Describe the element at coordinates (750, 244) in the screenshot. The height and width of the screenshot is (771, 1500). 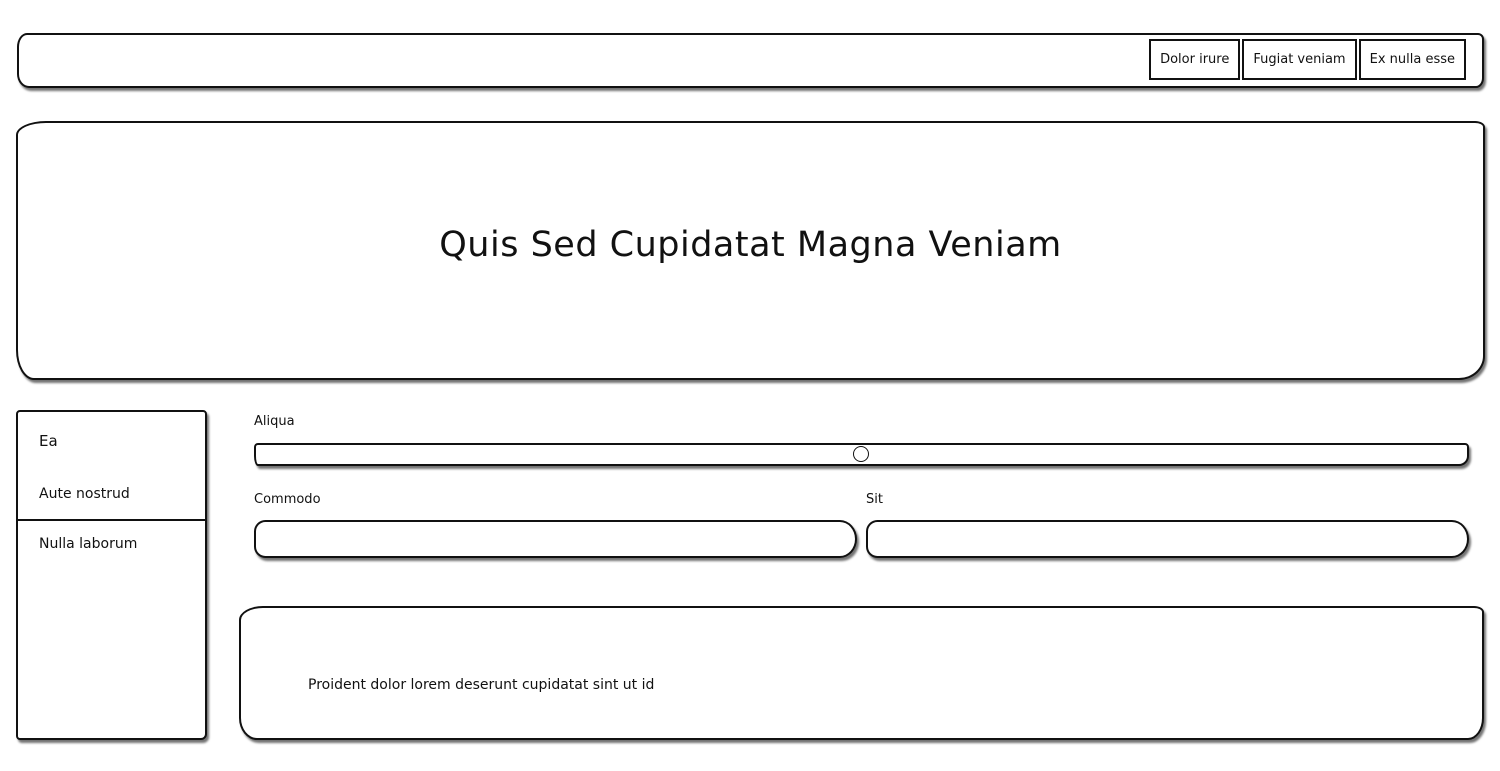
I see `hero-title: Quis Sed Cupidatat Magna Veniam` at that location.